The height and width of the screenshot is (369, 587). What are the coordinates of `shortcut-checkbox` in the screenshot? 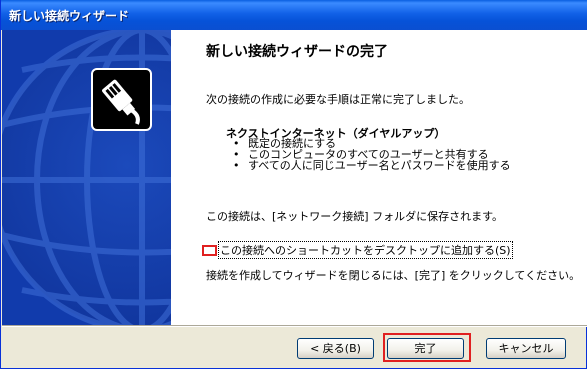 It's located at (209, 250).